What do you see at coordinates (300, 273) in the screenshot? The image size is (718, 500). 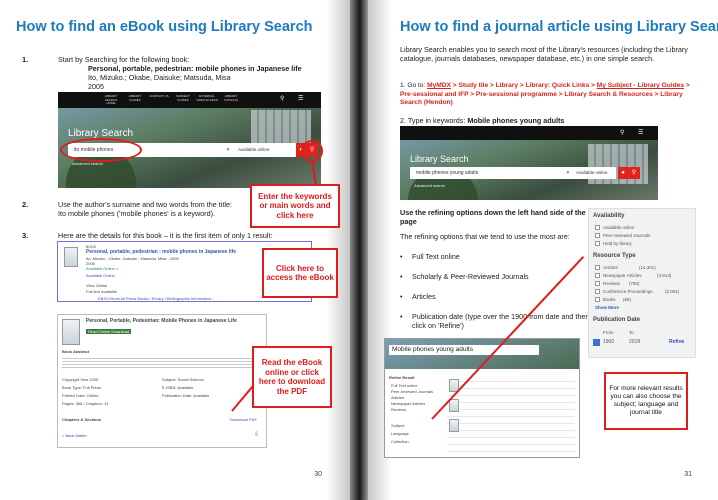 I see `callout-access: Click here to access the eBook` at bounding box center [300, 273].